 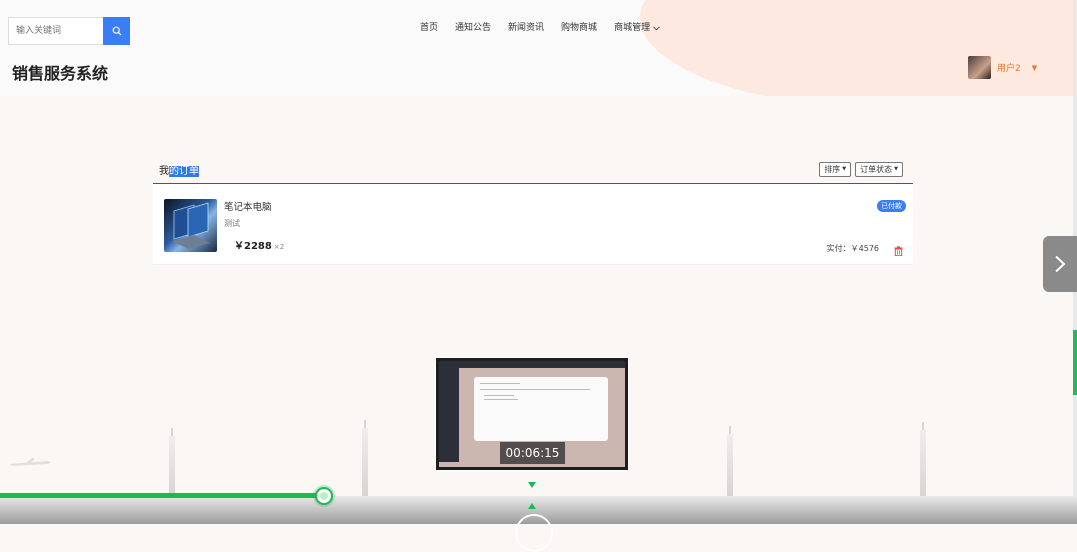 What do you see at coordinates (876, 169) in the screenshot?
I see `order-status-label: 订单状态` at bounding box center [876, 169].